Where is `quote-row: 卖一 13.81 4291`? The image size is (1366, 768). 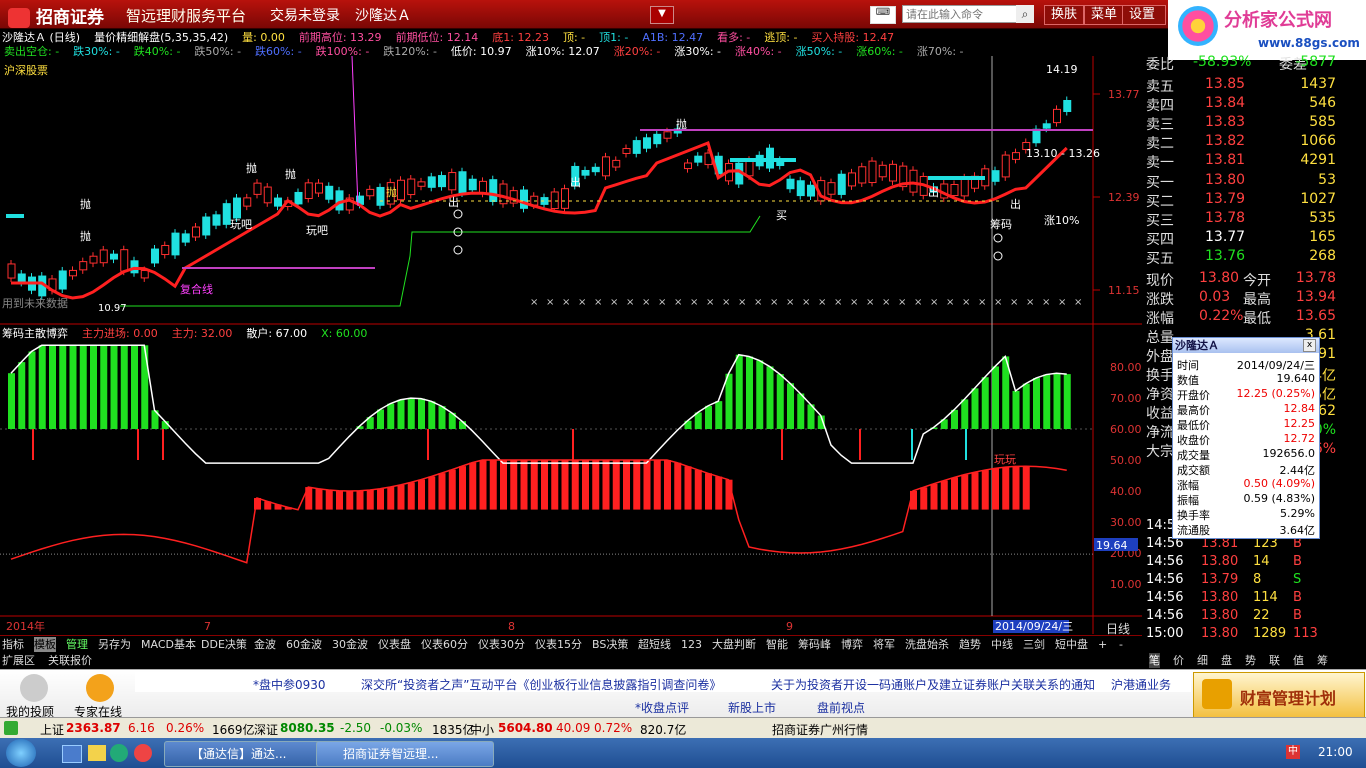
quote-row: 卖一 13.81 4291 is located at coordinates (1241, 161).